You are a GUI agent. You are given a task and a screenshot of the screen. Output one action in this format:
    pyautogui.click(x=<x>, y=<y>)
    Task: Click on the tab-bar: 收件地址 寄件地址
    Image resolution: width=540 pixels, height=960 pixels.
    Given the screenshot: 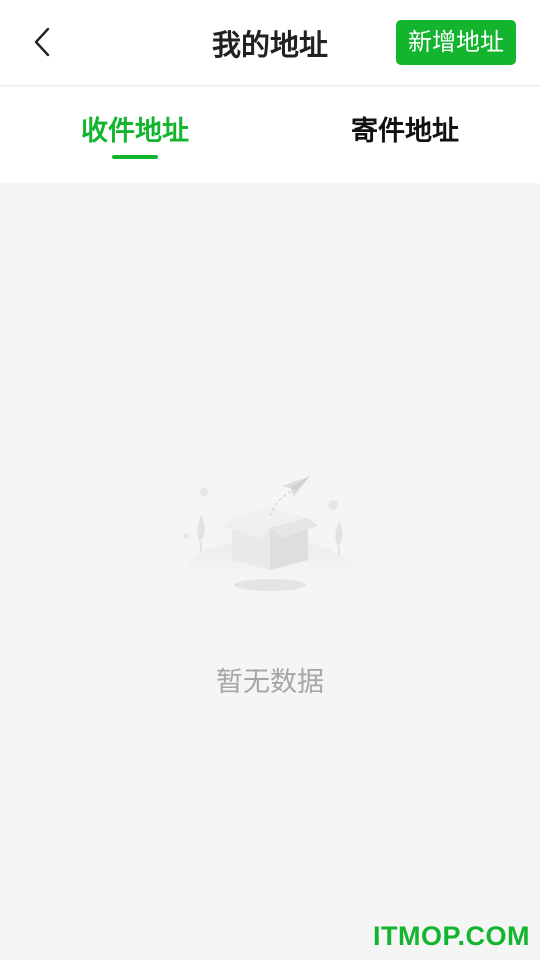 What is the action you would take?
    pyautogui.click(x=270, y=135)
    